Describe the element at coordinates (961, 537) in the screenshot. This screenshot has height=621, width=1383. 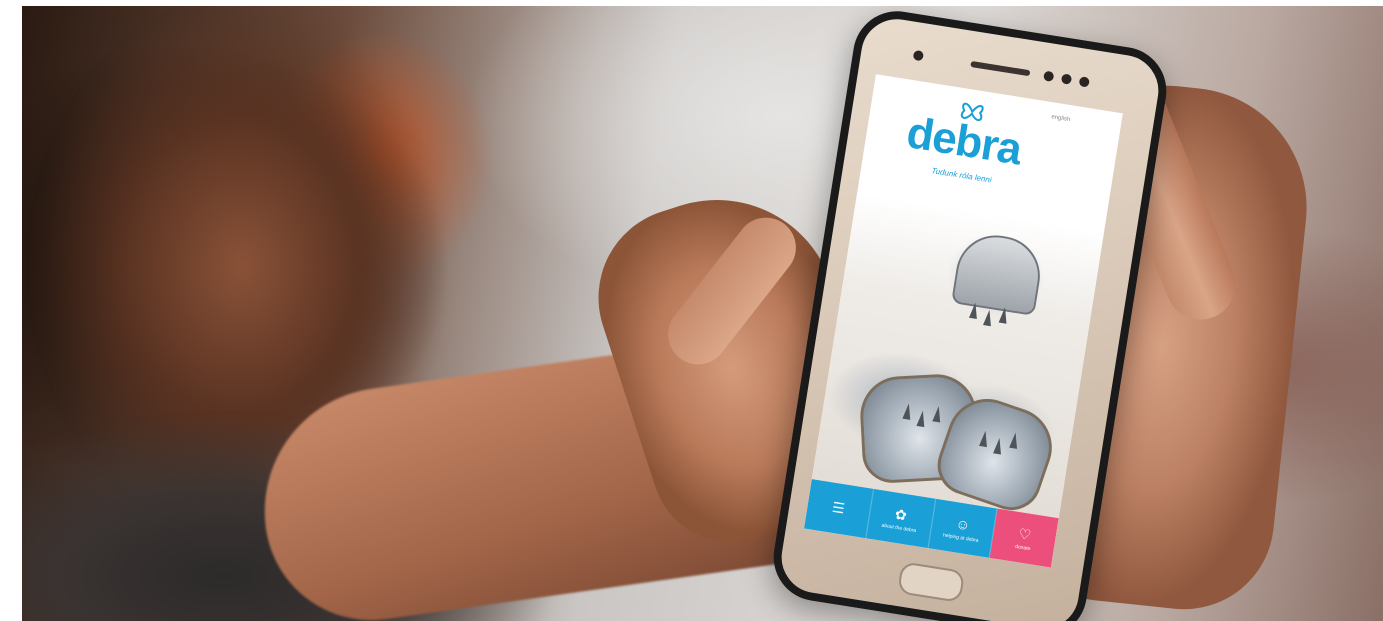
I see `tab-label: helping at debra` at that location.